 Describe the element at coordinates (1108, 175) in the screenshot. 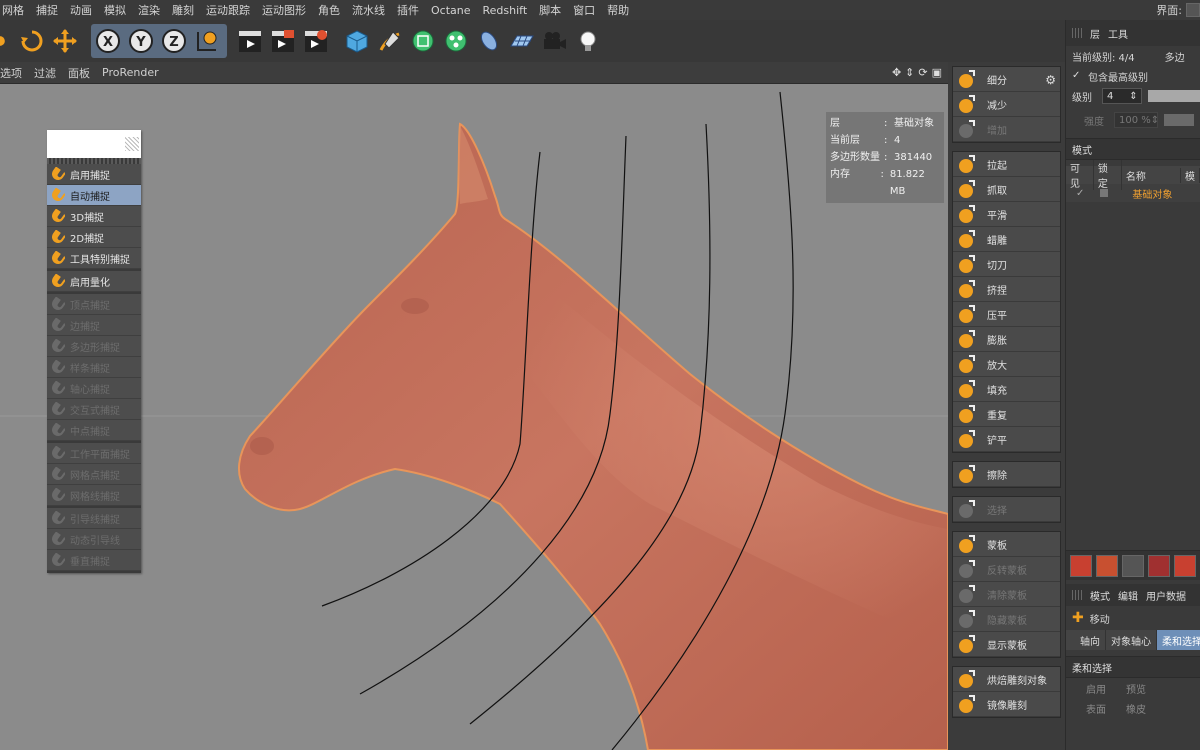

I see `col-lock: 锁定` at that location.